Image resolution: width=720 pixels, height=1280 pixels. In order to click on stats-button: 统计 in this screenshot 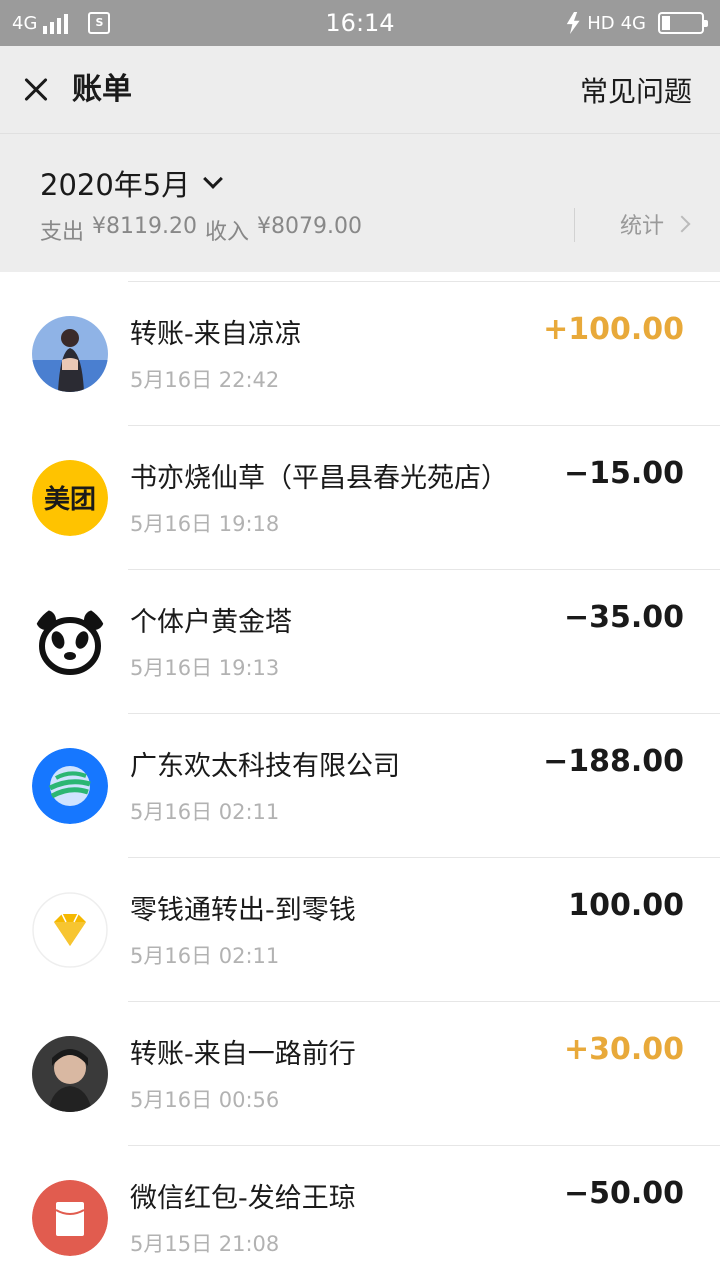, I will do `click(655, 224)`.